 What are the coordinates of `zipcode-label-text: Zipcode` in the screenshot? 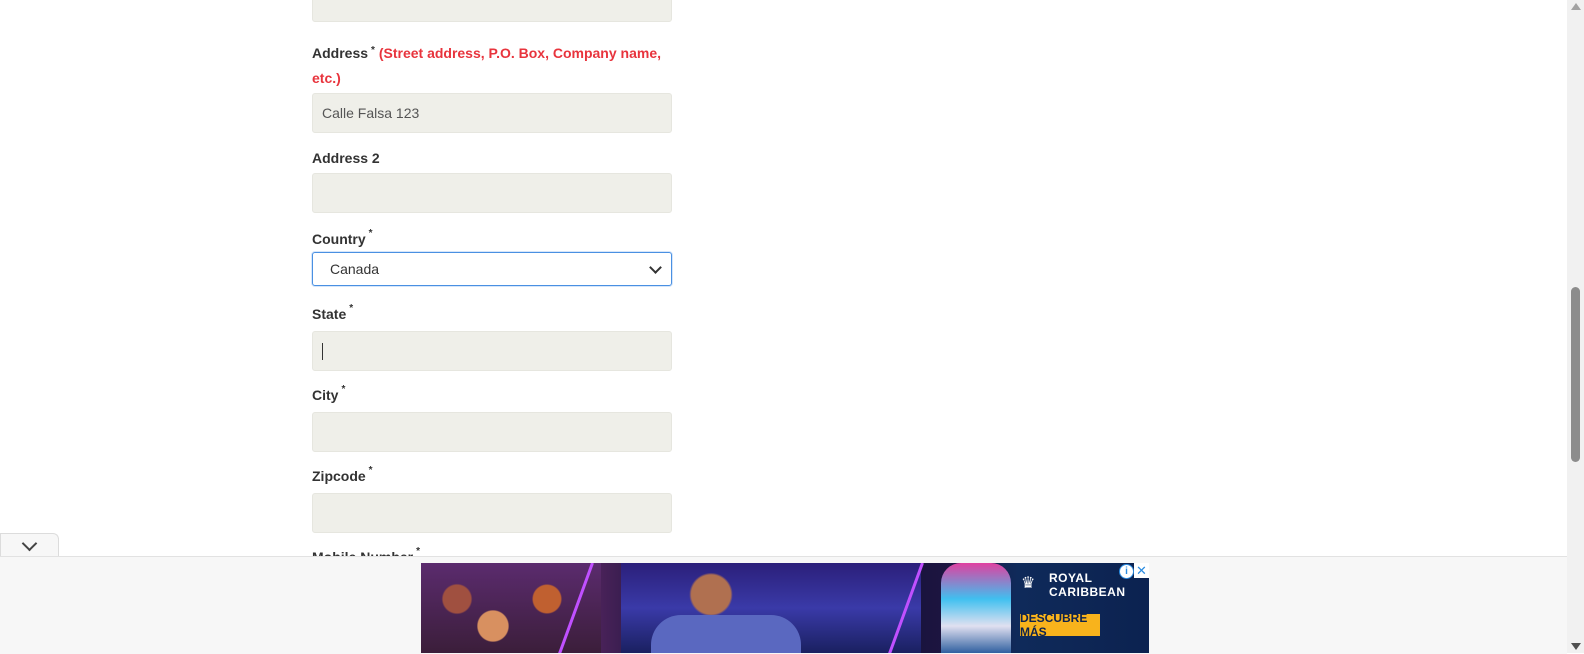 It's located at (339, 476).